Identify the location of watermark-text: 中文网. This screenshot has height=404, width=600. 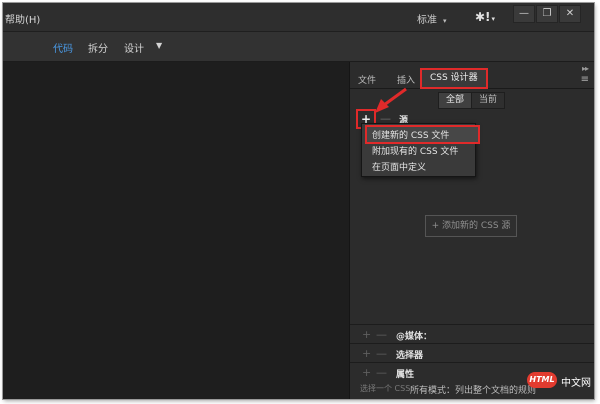
(576, 383).